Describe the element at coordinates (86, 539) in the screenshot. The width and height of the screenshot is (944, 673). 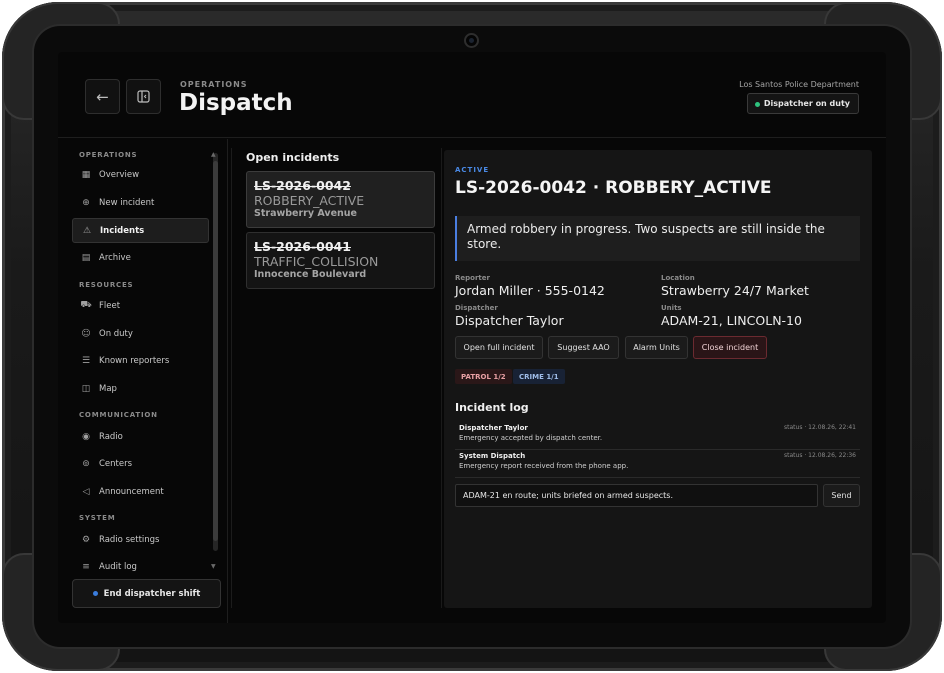
I see `sliders-icon: ⚙` at that location.